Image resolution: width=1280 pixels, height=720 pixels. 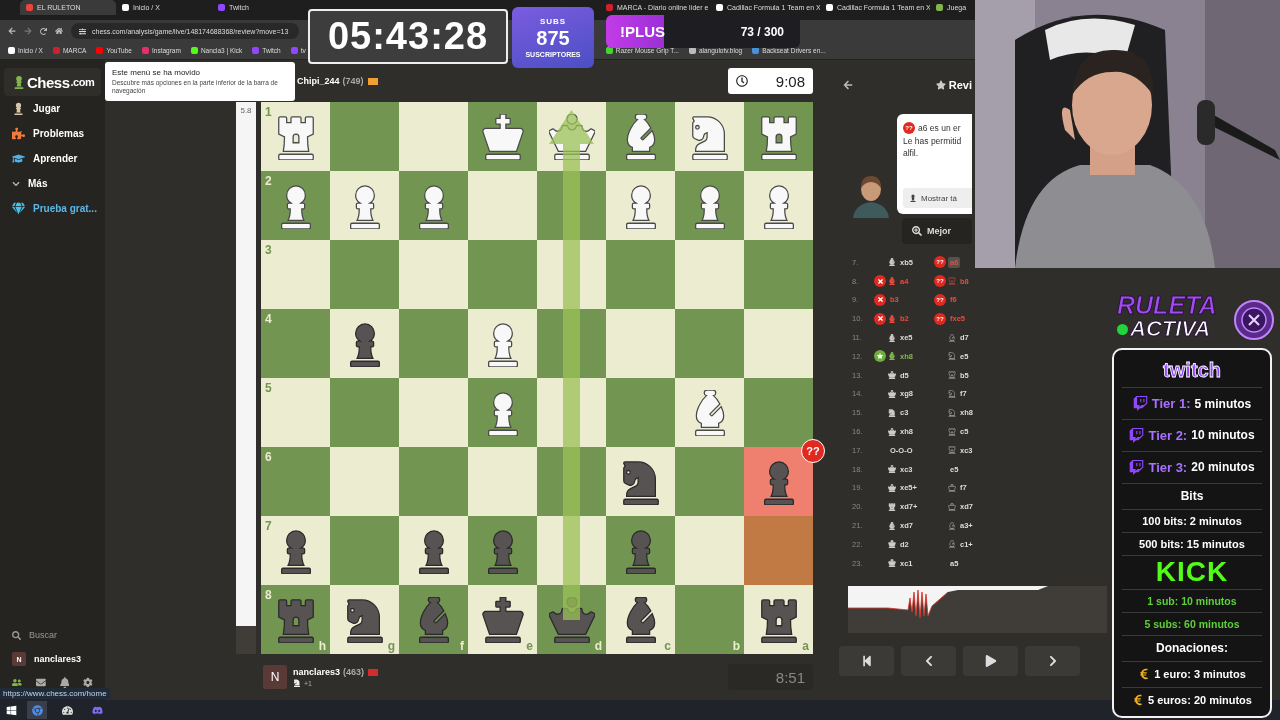 What do you see at coordinates (1192, 600) in the screenshot?
I see `reward-text: 1 sub: 10 minutos` at bounding box center [1192, 600].